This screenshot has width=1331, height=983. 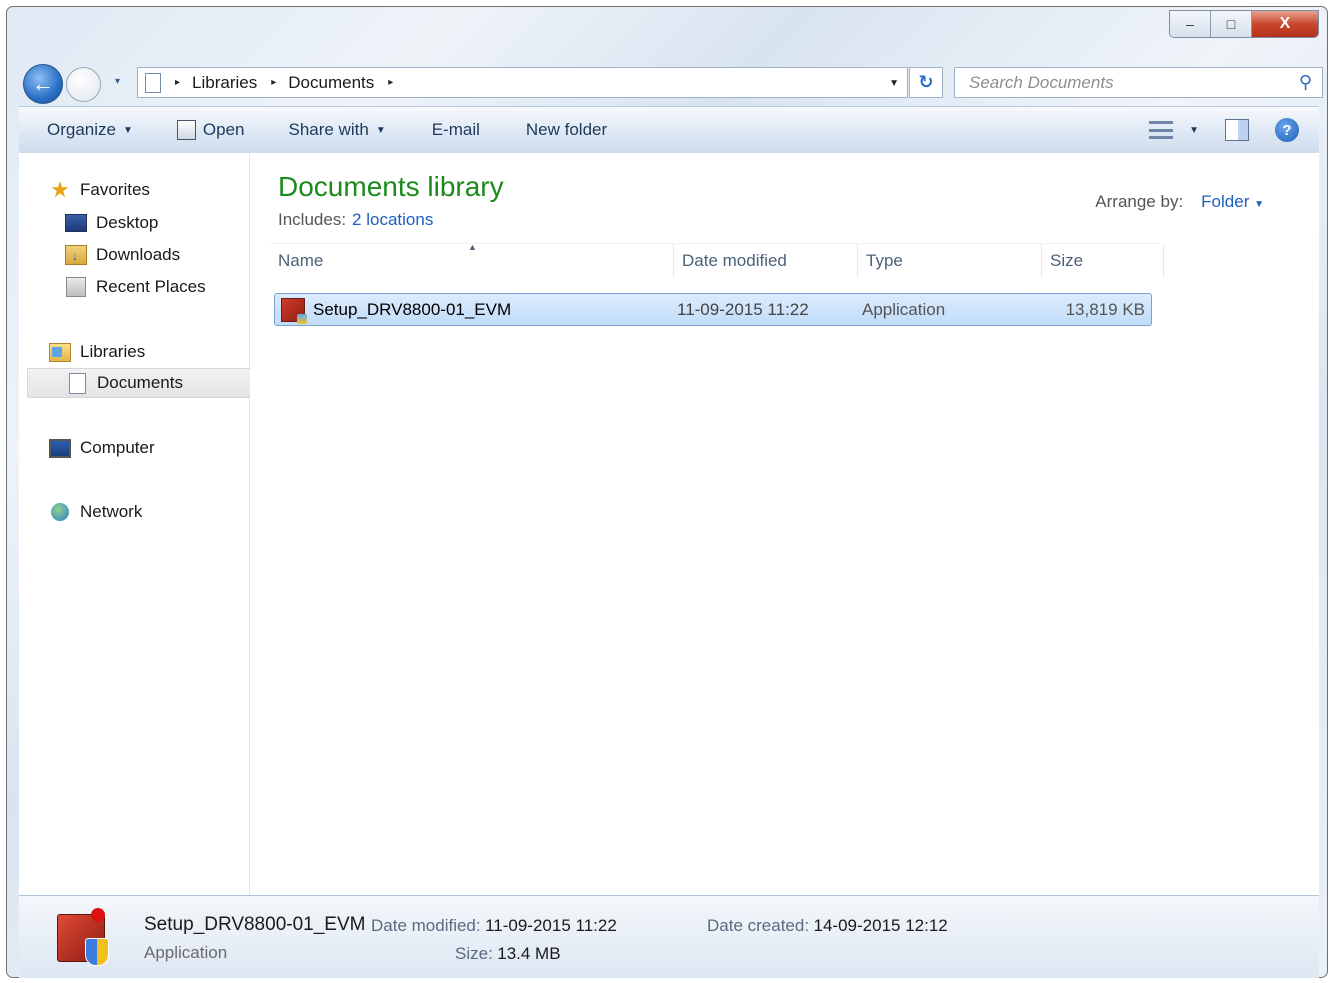 I want to click on breadcrumb-documents: Documents, so click(x=331, y=83).